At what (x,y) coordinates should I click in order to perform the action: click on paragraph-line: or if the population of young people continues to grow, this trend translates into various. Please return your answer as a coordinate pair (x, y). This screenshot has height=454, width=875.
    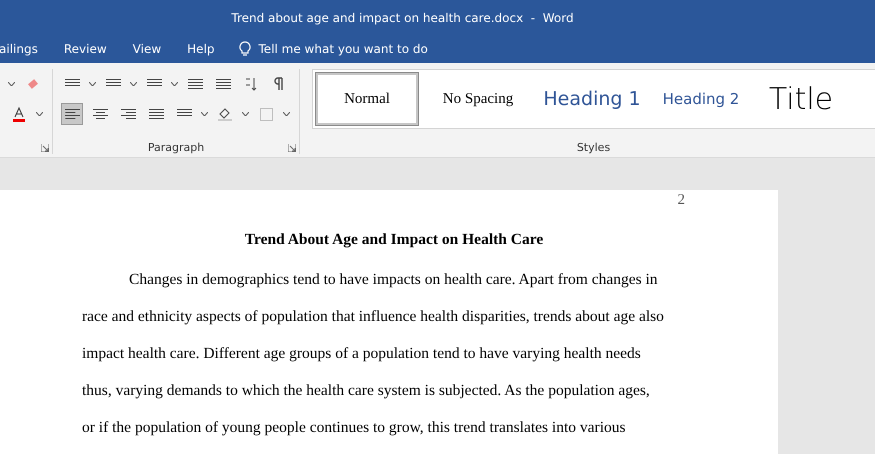
    Looking at the image, I should click on (354, 428).